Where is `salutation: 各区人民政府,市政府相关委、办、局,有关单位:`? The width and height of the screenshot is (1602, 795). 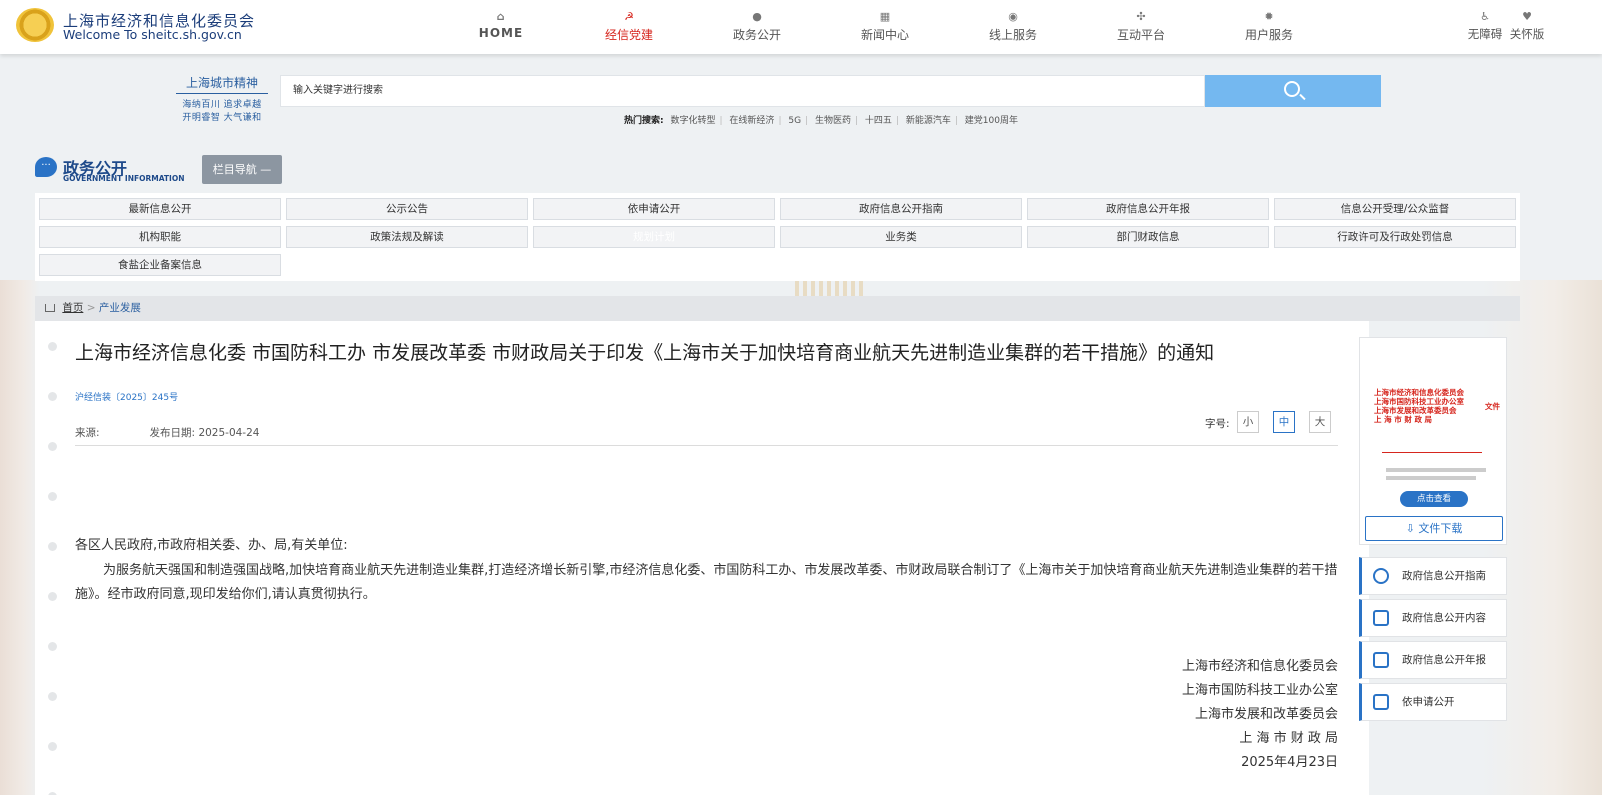
salutation: 各区人民政府,市政府相关委、办、局,有关单位: is located at coordinates (211, 545).